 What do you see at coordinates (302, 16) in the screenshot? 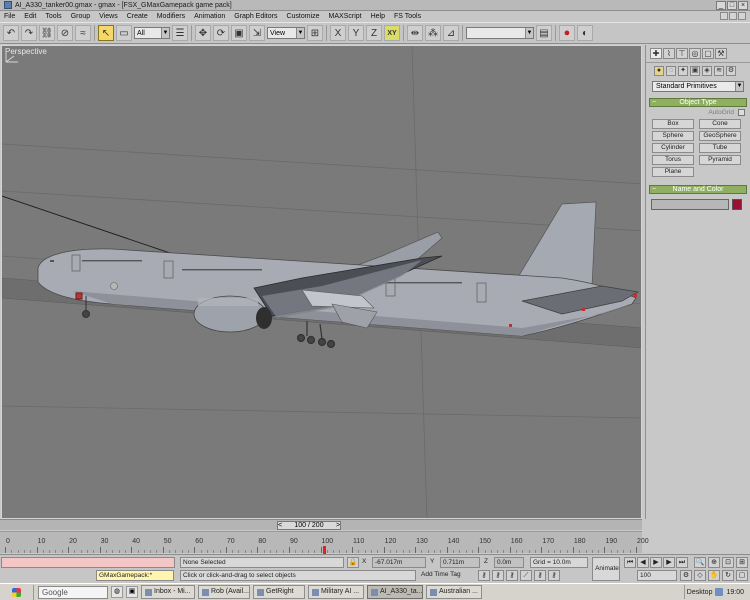
I see `menu-customize: Customize` at bounding box center [302, 16].